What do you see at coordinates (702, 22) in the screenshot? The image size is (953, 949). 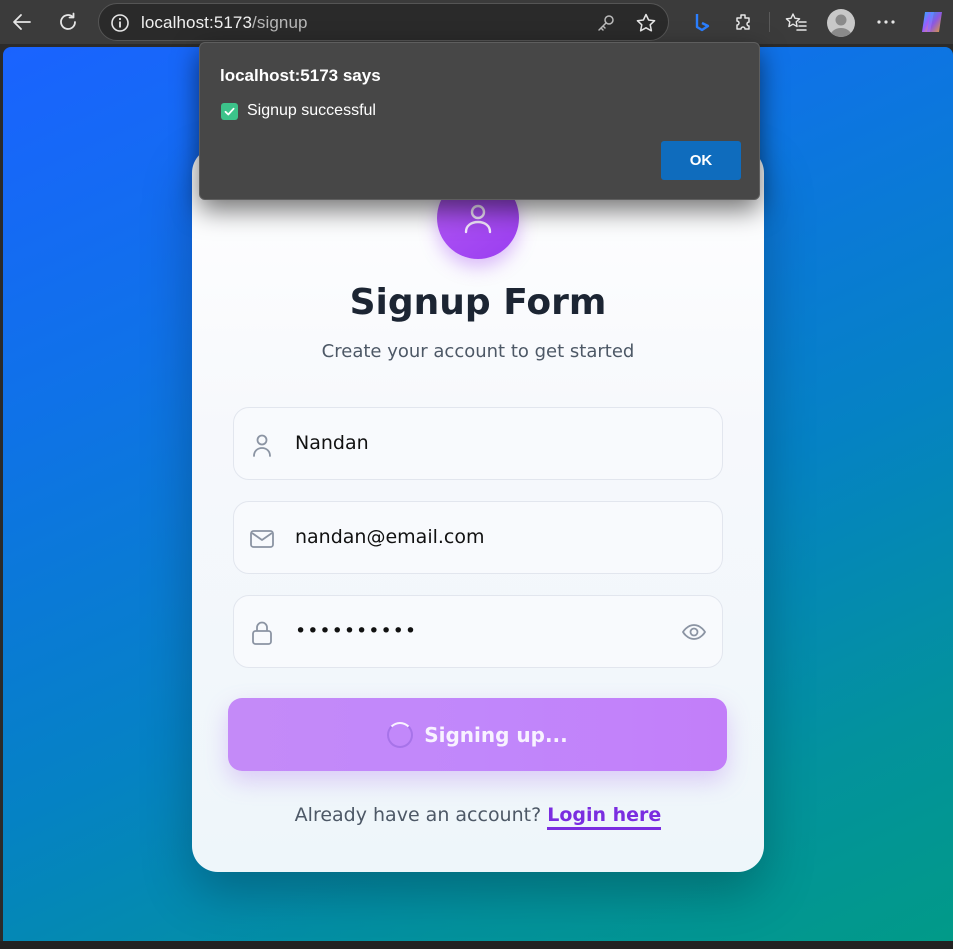 I see `bing-icon` at bounding box center [702, 22].